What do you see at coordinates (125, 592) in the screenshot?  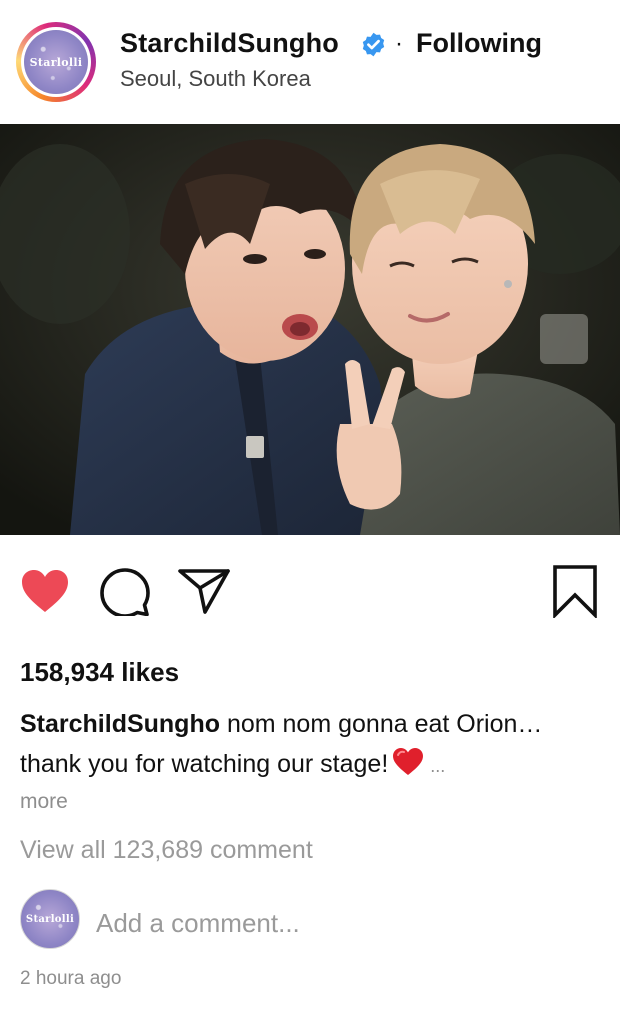 I see `comment-bubble-icon` at bounding box center [125, 592].